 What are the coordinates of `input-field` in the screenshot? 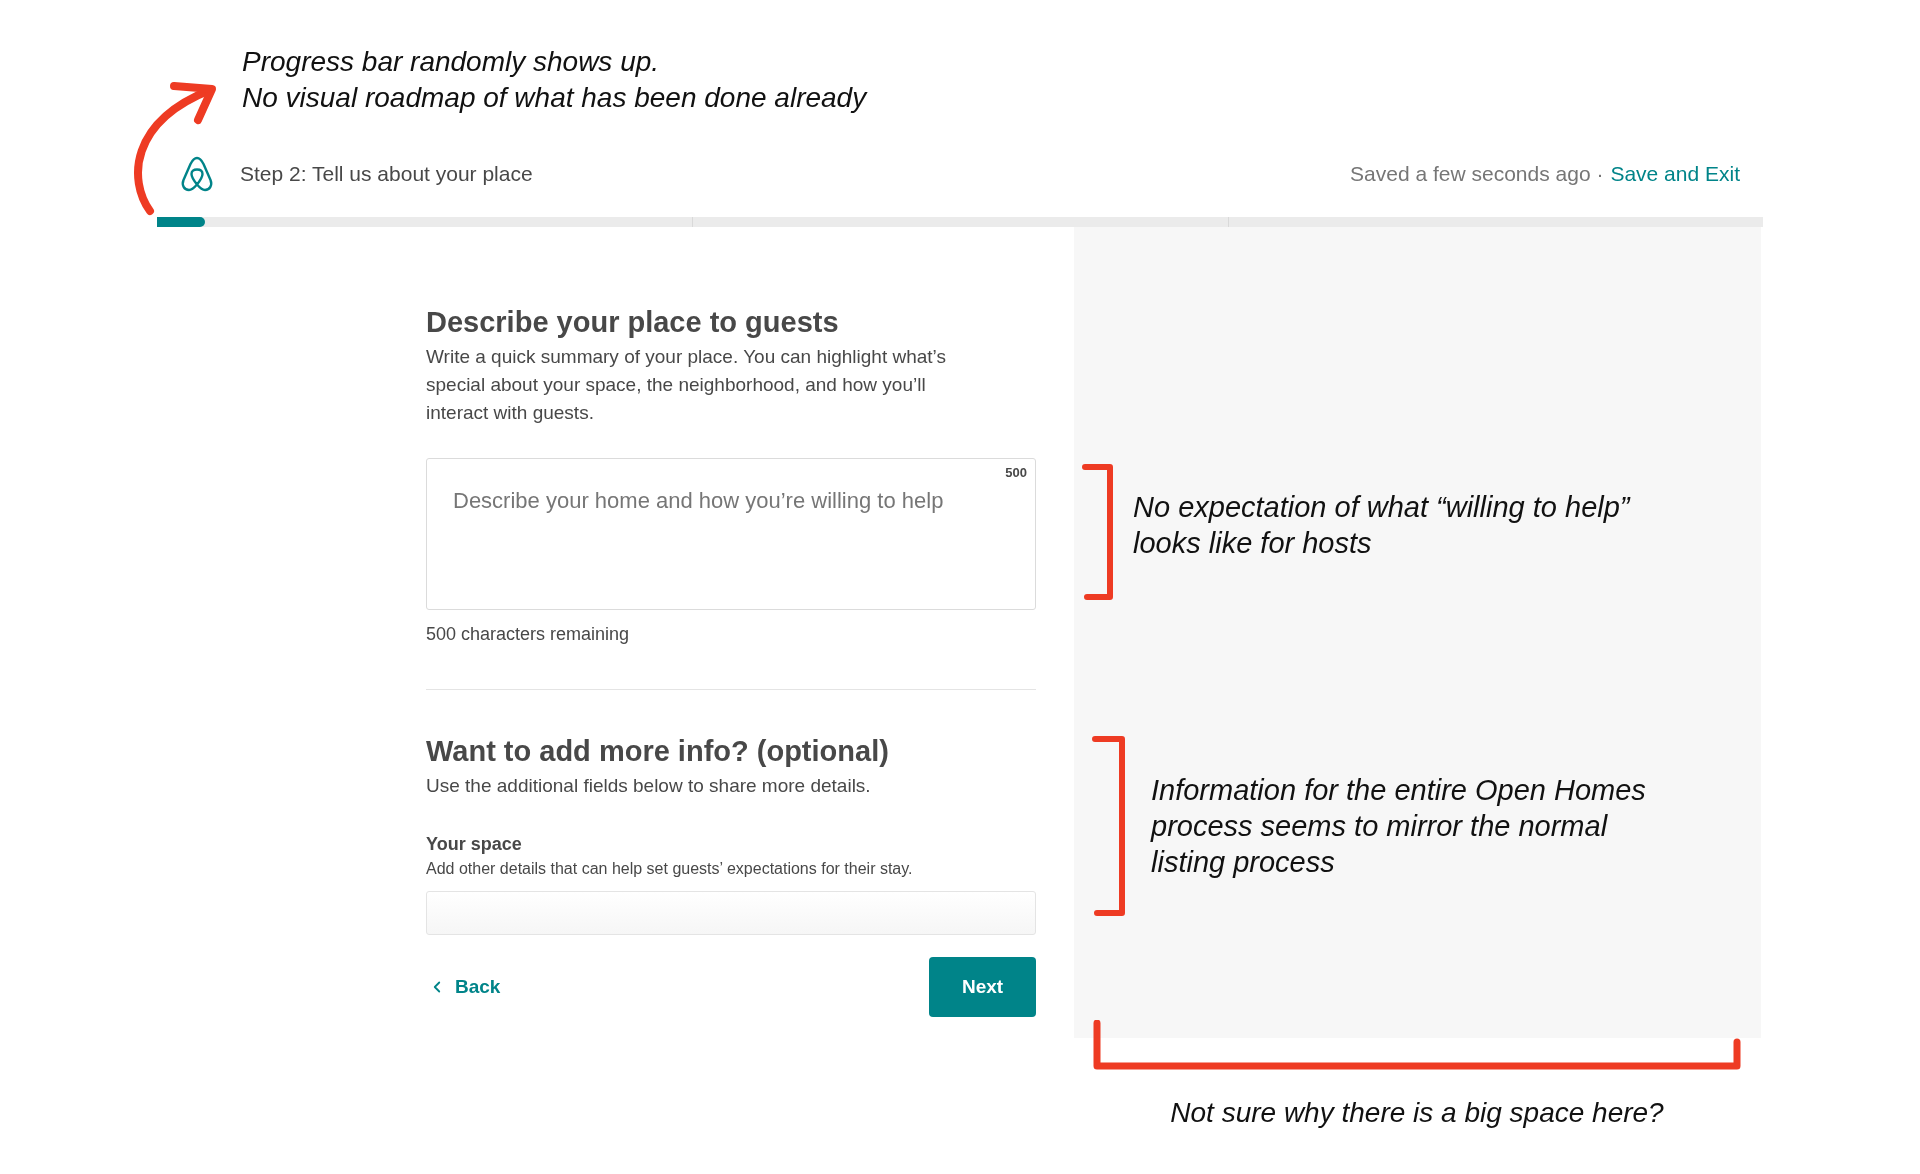 It's located at (731, 913).